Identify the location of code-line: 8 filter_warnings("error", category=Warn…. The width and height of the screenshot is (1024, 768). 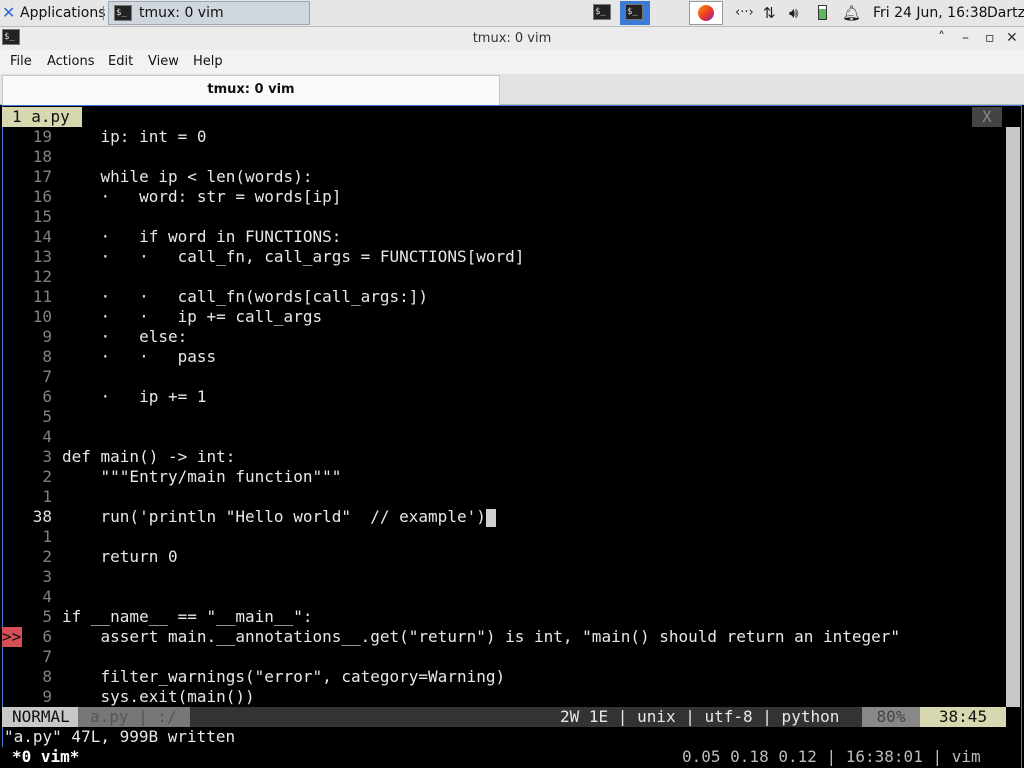
(502, 677).